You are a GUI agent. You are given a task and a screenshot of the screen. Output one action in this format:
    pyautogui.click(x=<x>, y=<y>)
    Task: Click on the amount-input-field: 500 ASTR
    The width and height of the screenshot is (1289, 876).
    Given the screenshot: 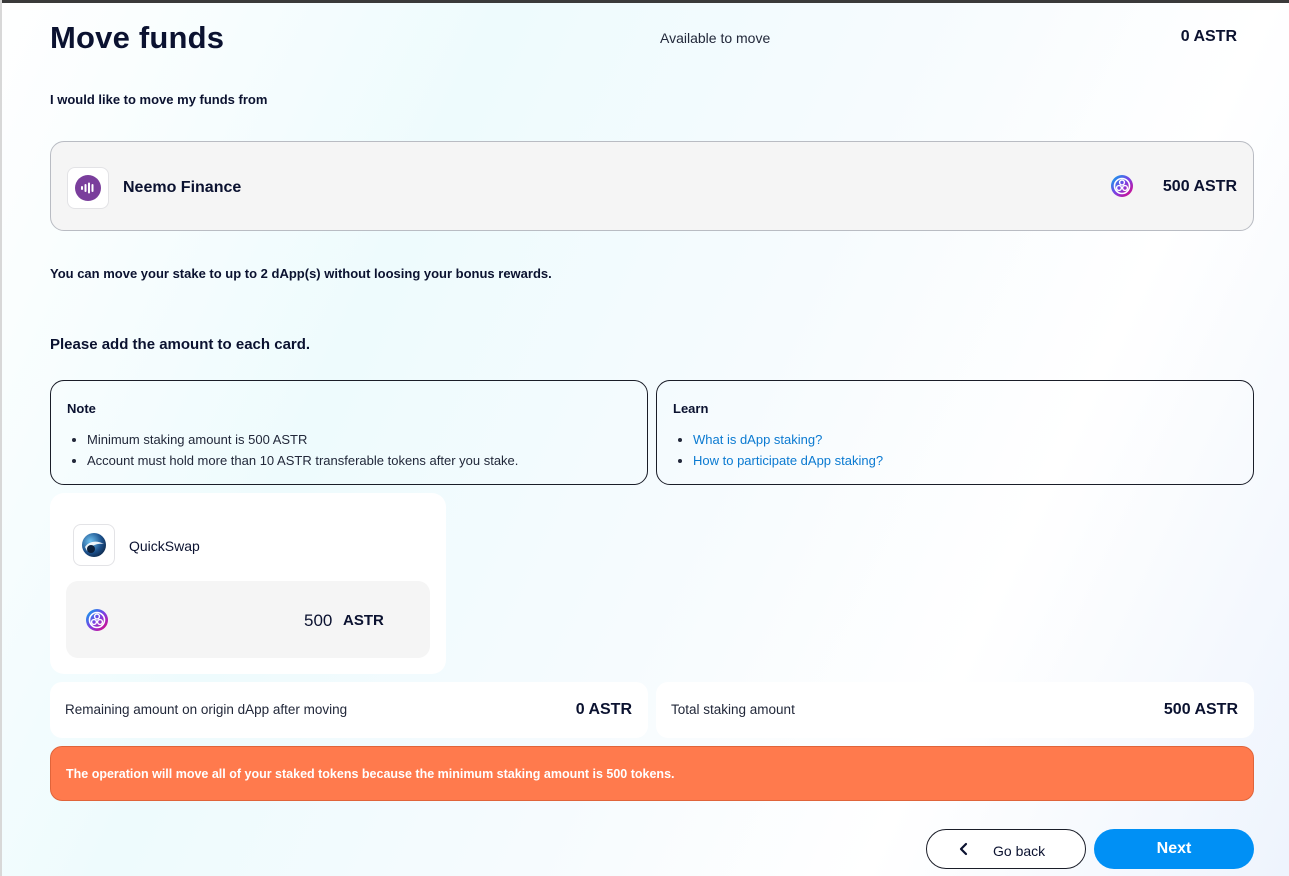 What is the action you would take?
    pyautogui.click(x=248, y=619)
    